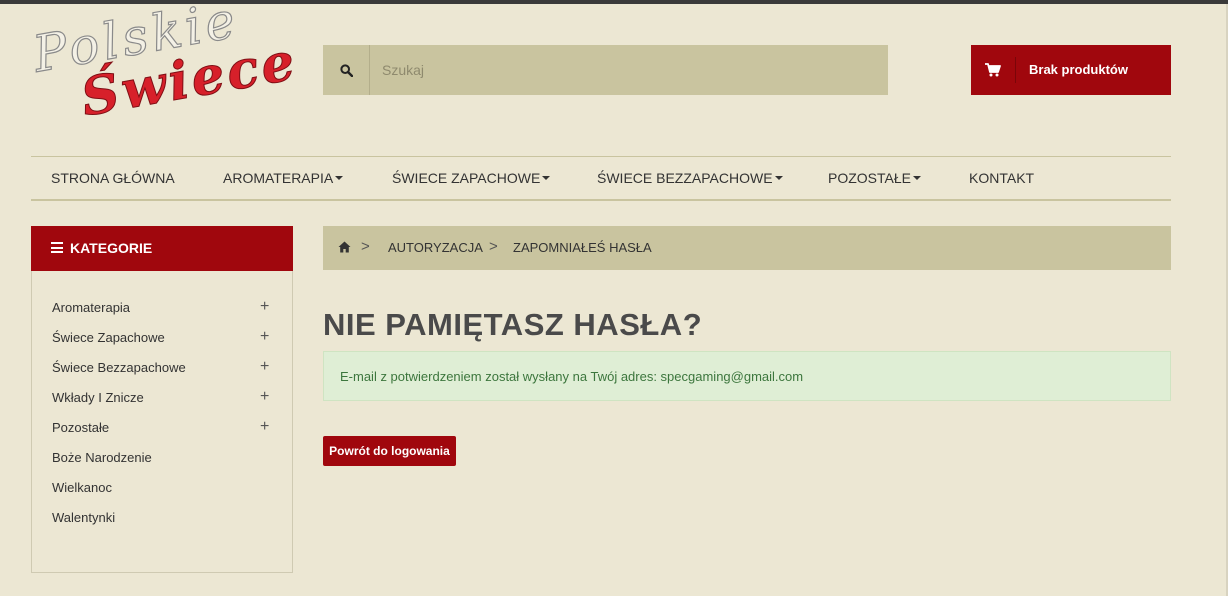 The height and width of the screenshot is (596, 1228). Describe the element at coordinates (98, 397) in the screenshot. I see `category-item-wklady-i-znicze: Wkłady I Znicze` at that location.